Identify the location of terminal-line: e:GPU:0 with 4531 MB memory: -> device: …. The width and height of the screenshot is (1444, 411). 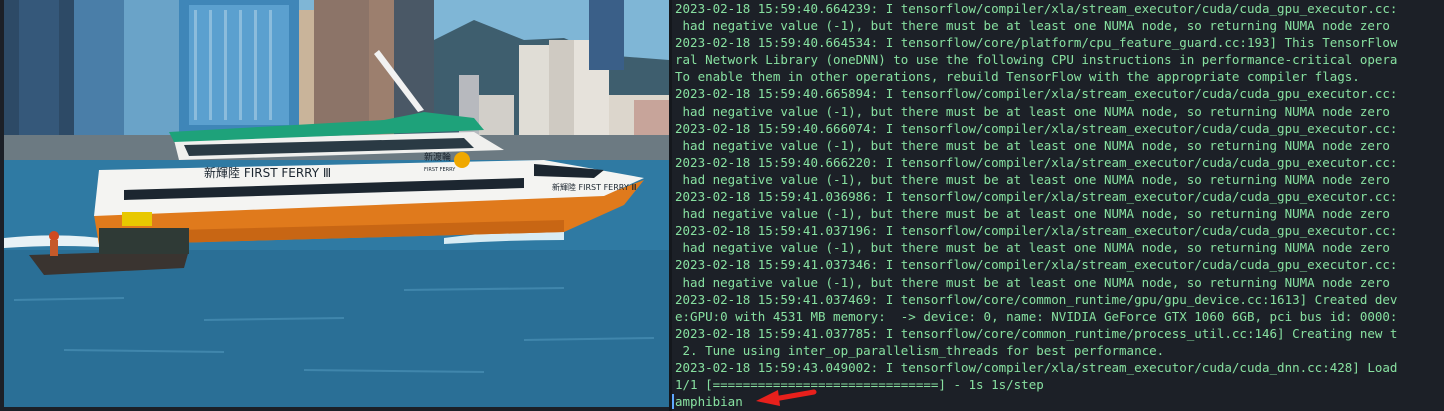
(1036, 316).